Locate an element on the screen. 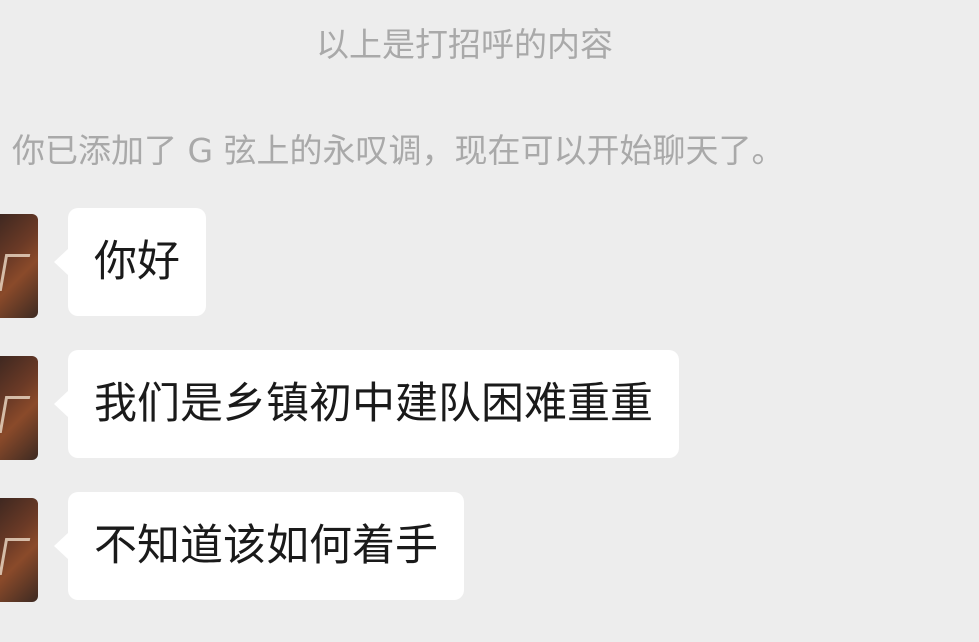 The height and width of the screenshot is (642, 979). greeting-notice: 以上是打招呼的内容 is located at coordinates (464, 44).